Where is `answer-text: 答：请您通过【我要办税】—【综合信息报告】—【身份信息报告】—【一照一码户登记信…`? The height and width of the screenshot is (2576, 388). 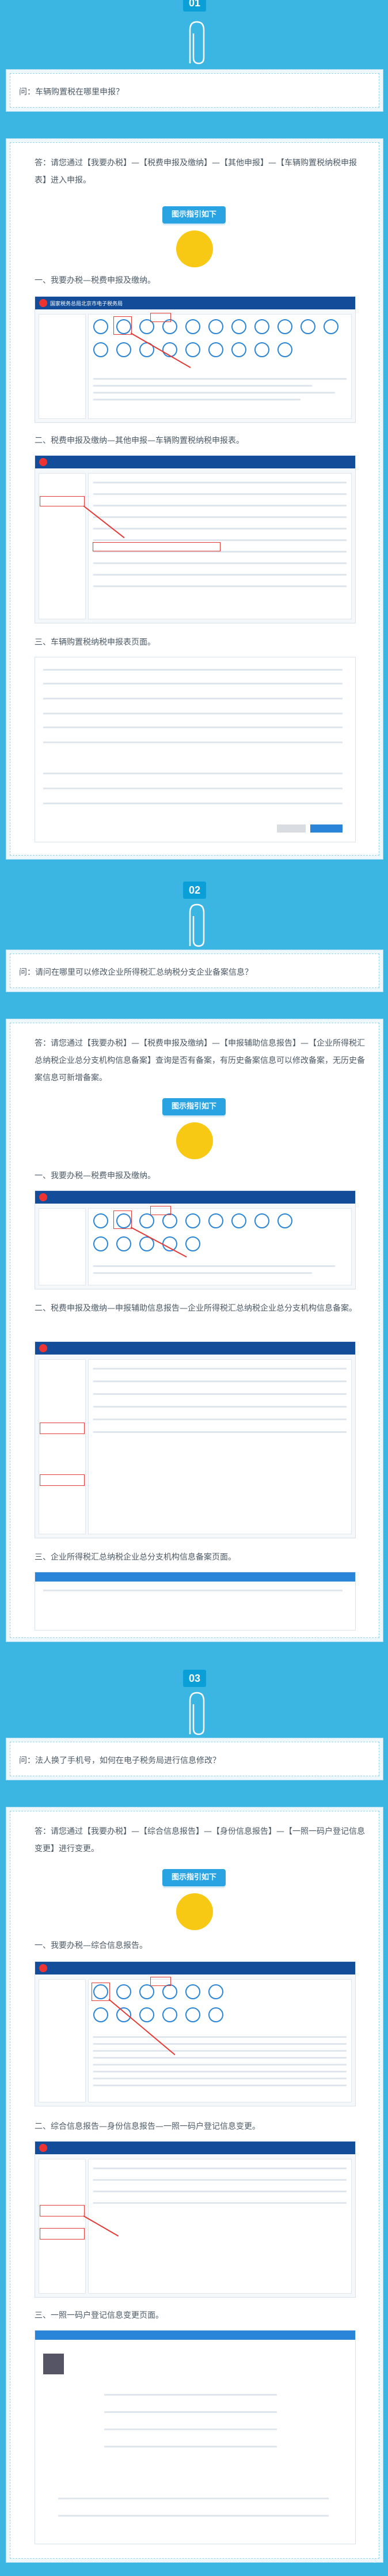
answer-text: 答：请您通过【我要办税】—【综合信息报告】—【身份信息报告】—【一照一码户登记信… is located at coordinates (200, 1840).